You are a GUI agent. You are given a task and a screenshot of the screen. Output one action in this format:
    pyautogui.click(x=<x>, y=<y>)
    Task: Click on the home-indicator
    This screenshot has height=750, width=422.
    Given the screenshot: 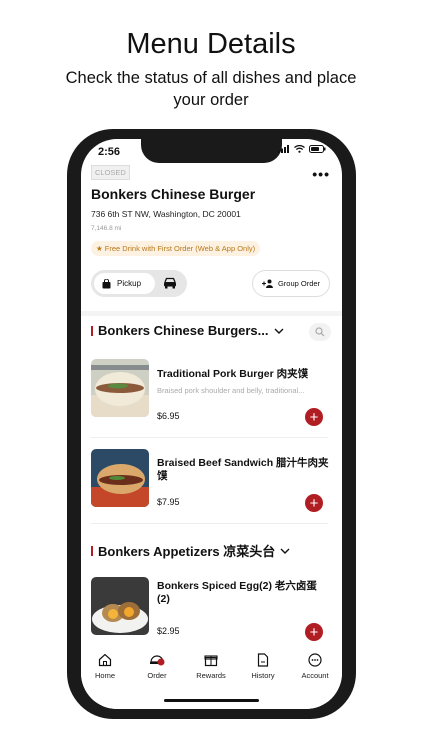 What is the action you would take?
    pyautogui.click(x=211, y=700)
    